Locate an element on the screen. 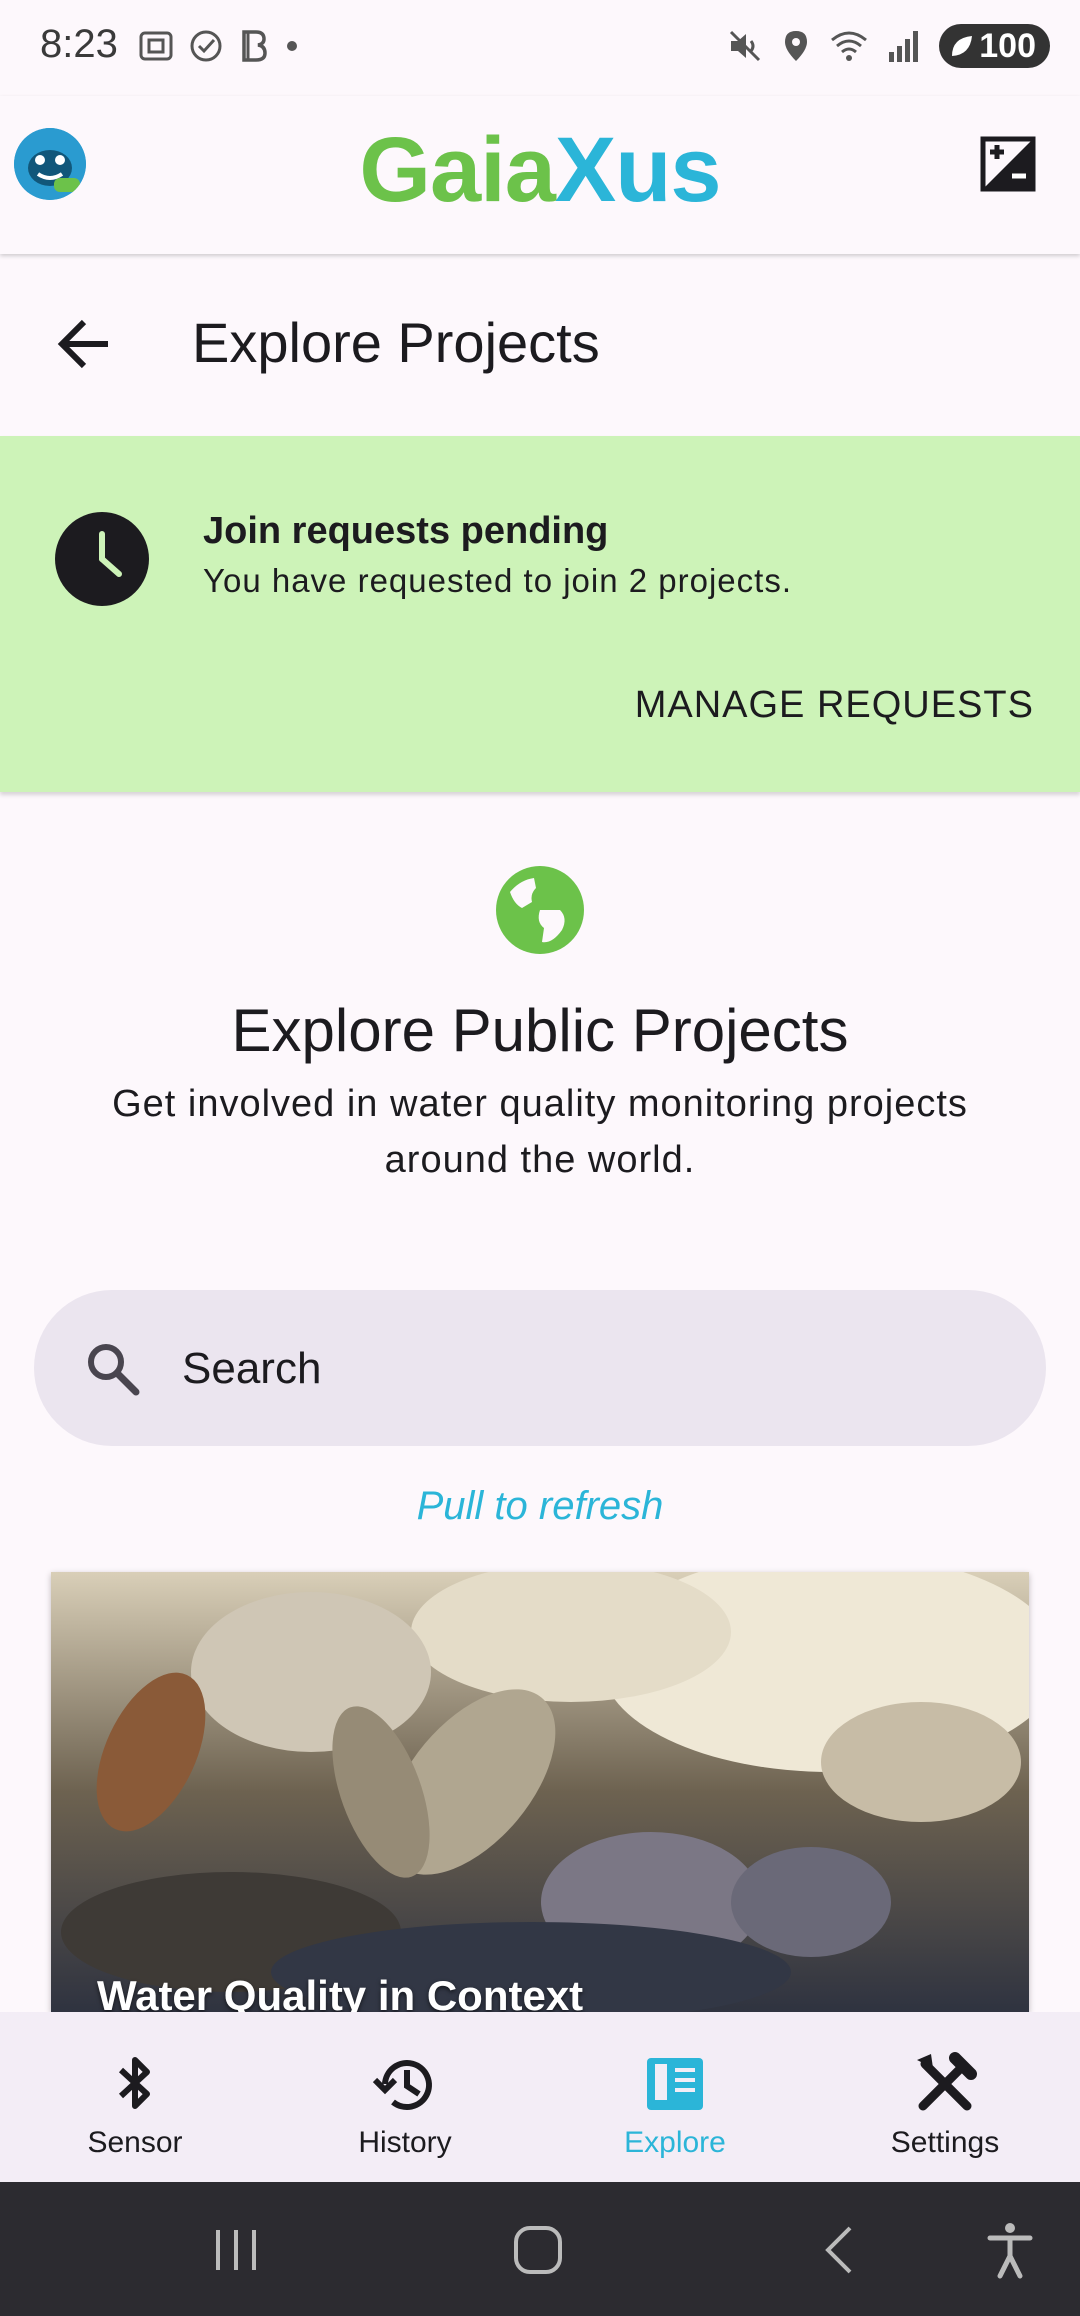 This screenshot has height=2316, width=1080. clock-icon is located at coordinates (102, 559).